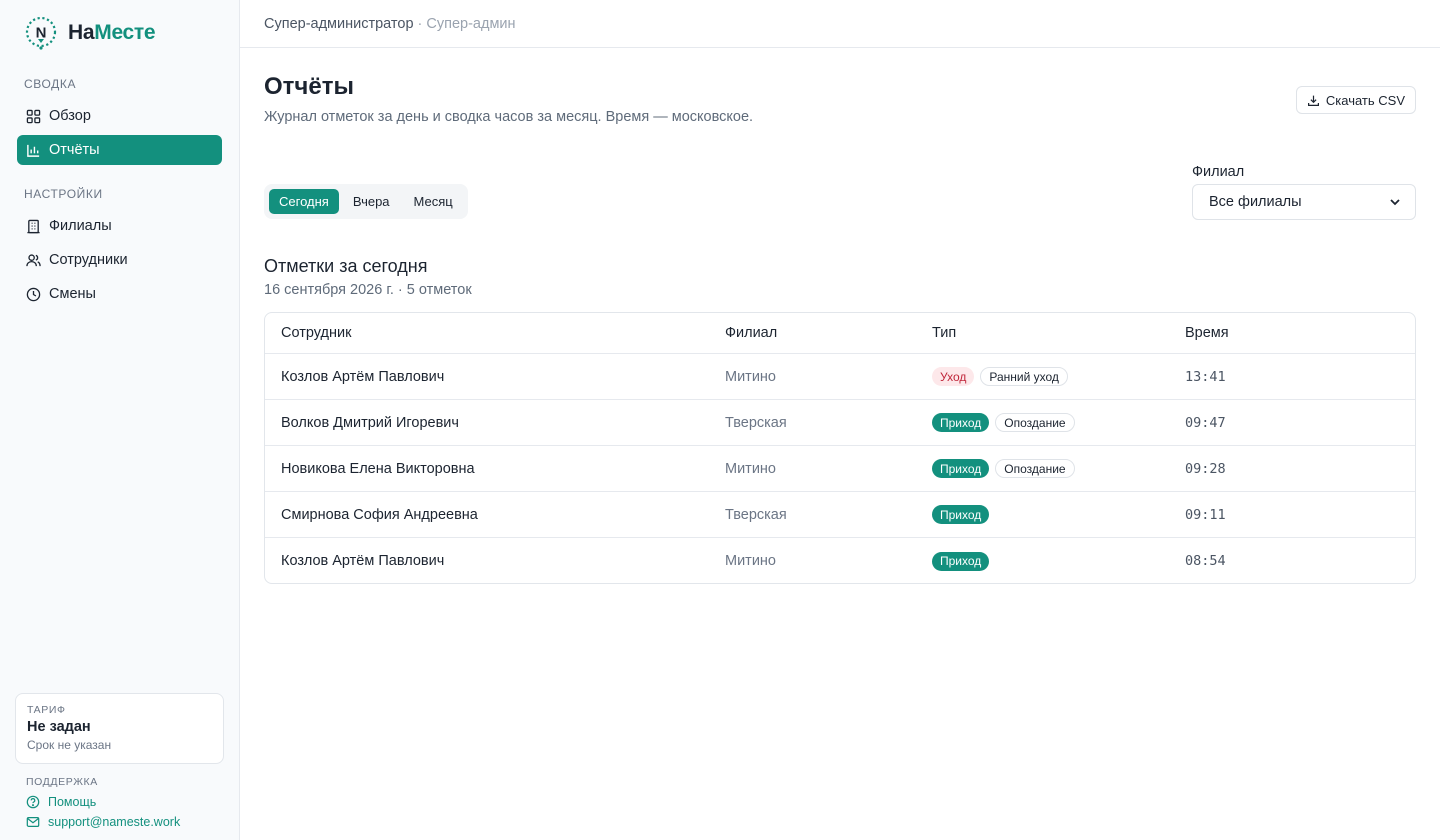  I want to click on sidebar-item-label: Сотрудники, so click(88, 260).